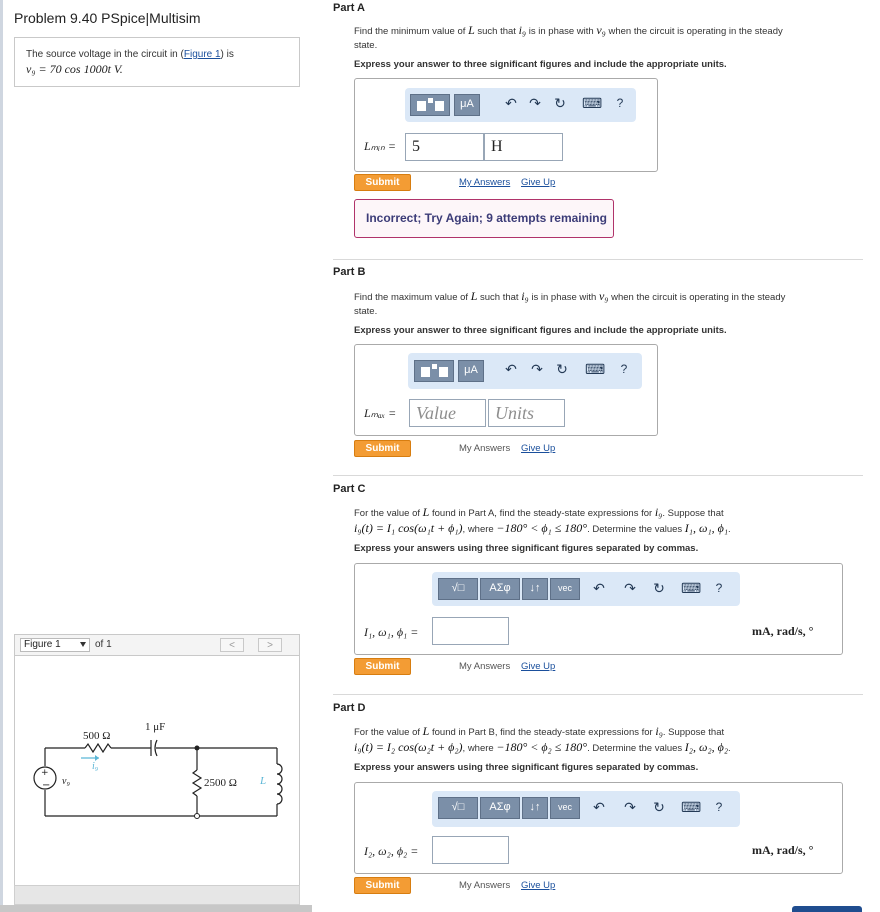 This screenshot has width=880, height=912. Describe the element at coordinates (349, 8) in the screenshot. I see `part-a-label: Part A` at that location.